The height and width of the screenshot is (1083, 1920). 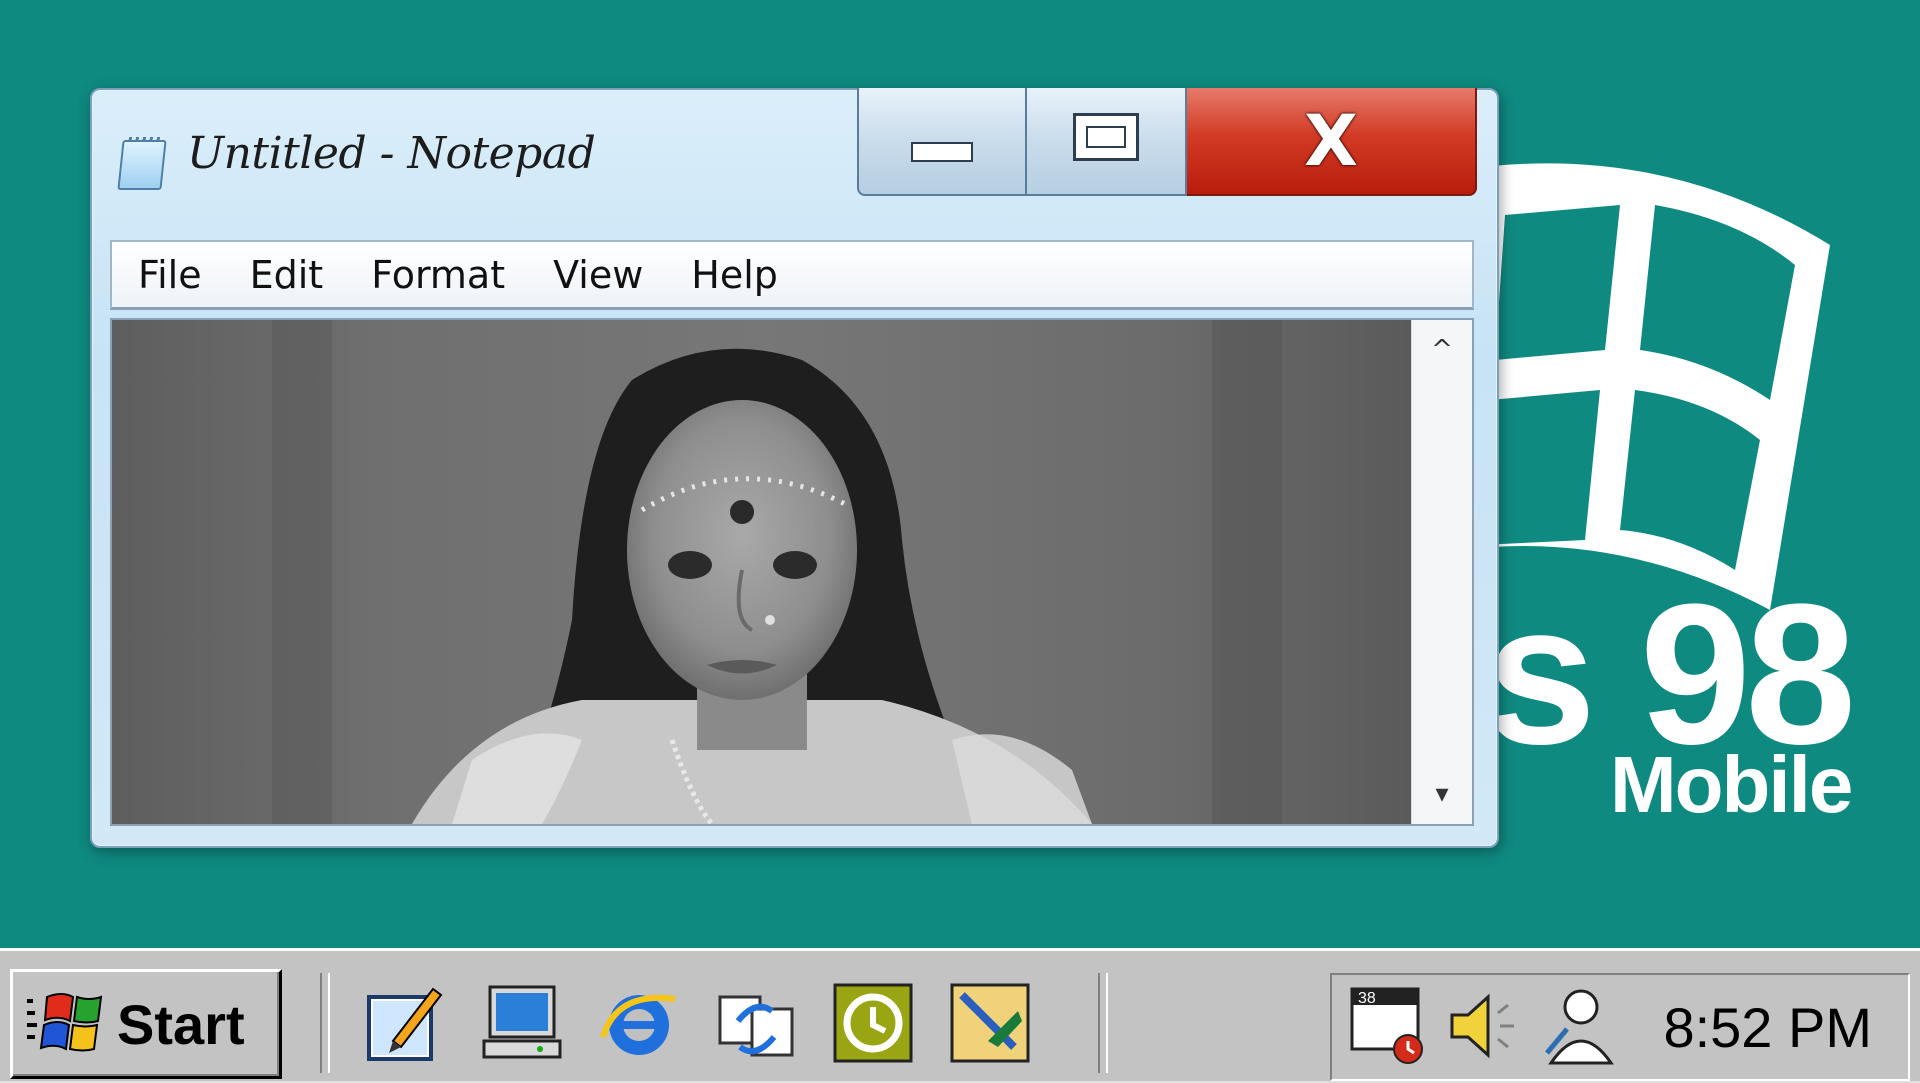 I want to click on scroll-down-button: ▾, so click(x=1442, y=794).